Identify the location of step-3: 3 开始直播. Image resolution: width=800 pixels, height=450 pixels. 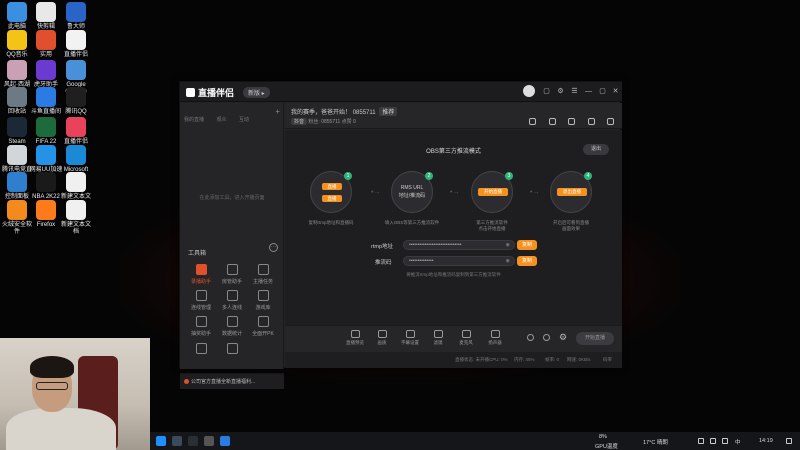
(492, 192).